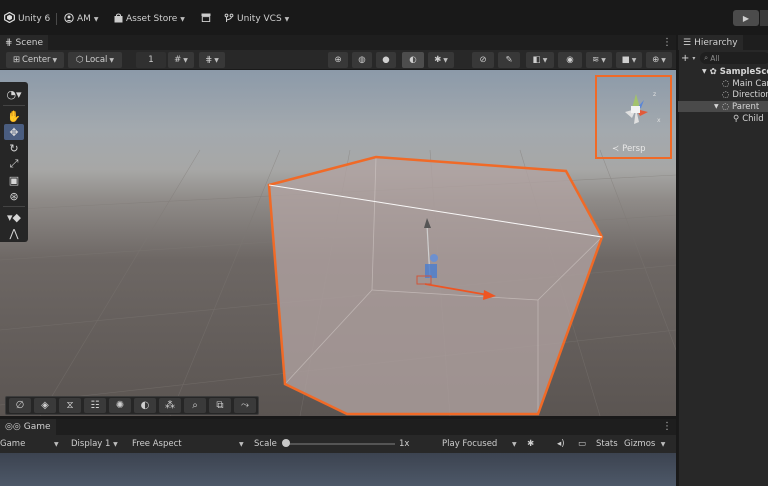 The width and height of the screenshot is (768, 486). I want to click on hierarchy-item-parent: ▼ ◌ Parent, so click(723, 106).